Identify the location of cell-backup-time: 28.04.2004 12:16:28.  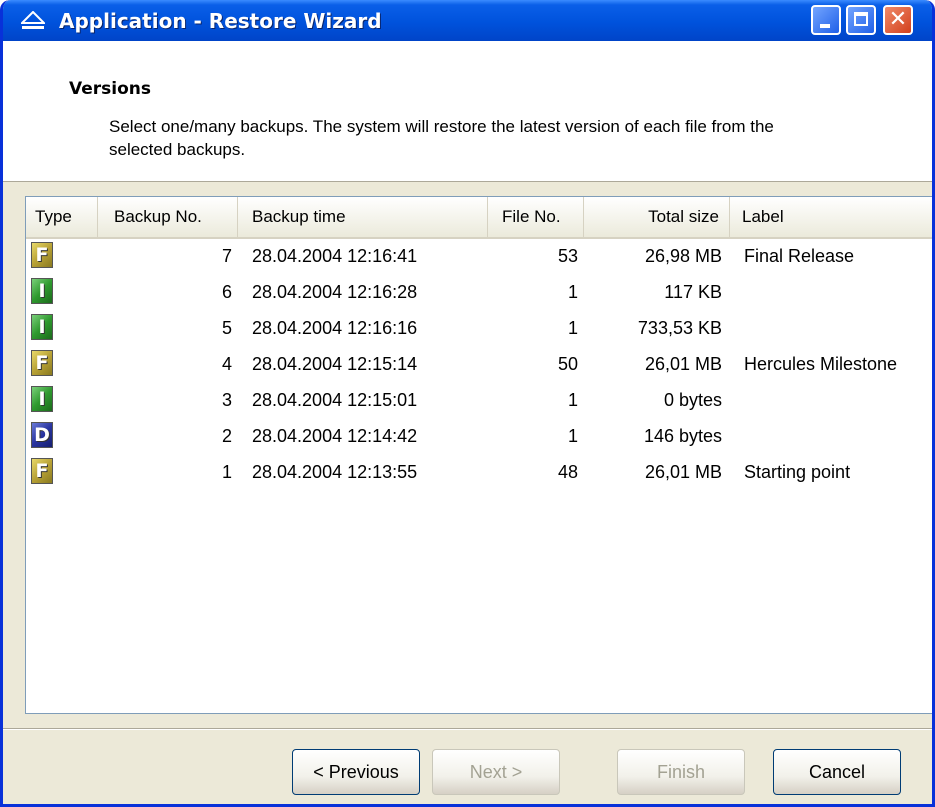
(335, 292).